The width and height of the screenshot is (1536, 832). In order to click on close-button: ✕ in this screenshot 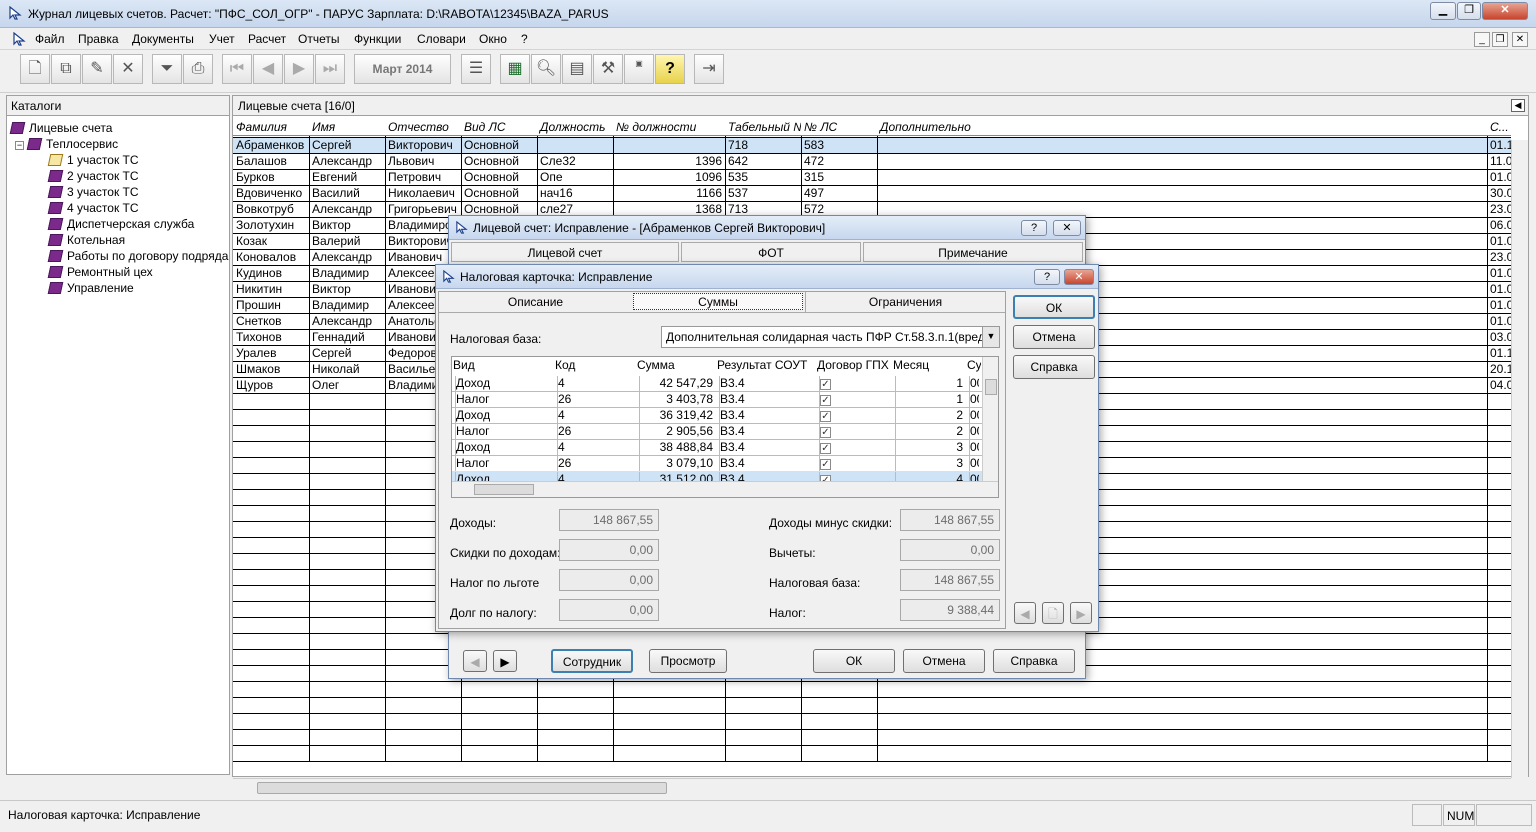, I will do `click(1505, 11)`.